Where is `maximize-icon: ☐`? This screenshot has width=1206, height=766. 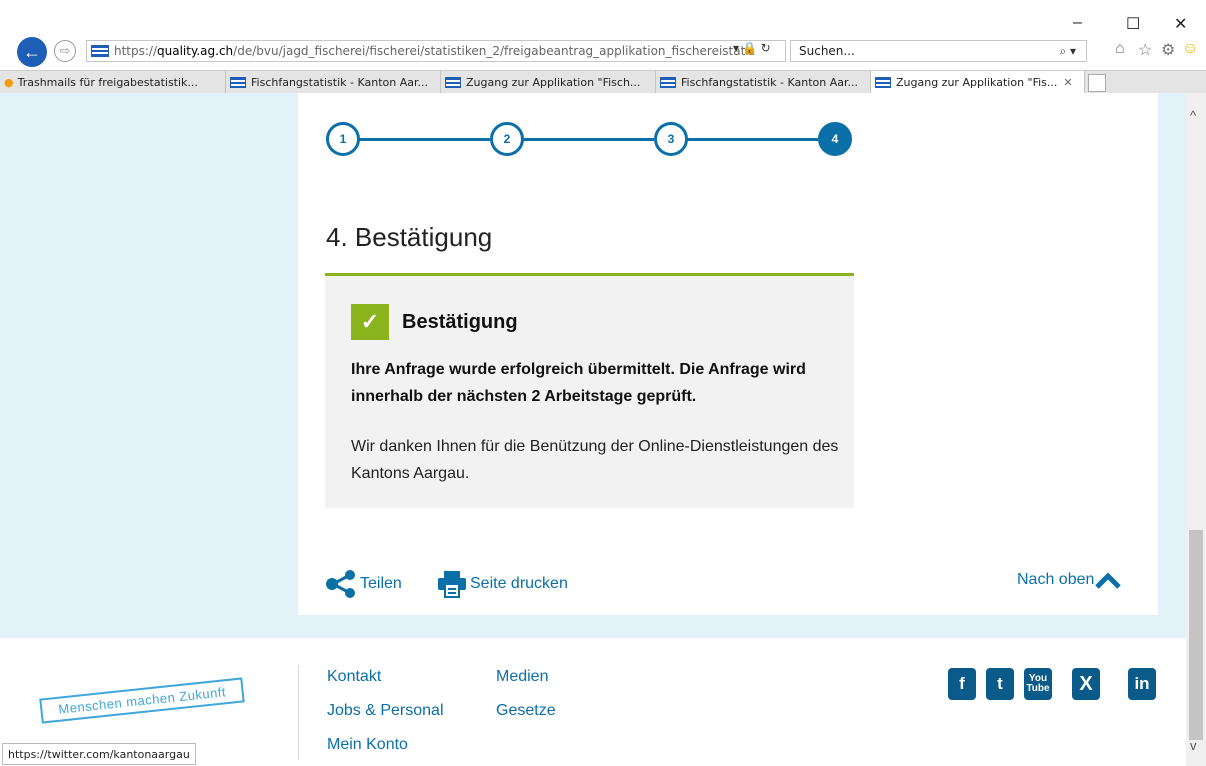
maximize-icon: ☐ is located at coordinates (1133, 24).